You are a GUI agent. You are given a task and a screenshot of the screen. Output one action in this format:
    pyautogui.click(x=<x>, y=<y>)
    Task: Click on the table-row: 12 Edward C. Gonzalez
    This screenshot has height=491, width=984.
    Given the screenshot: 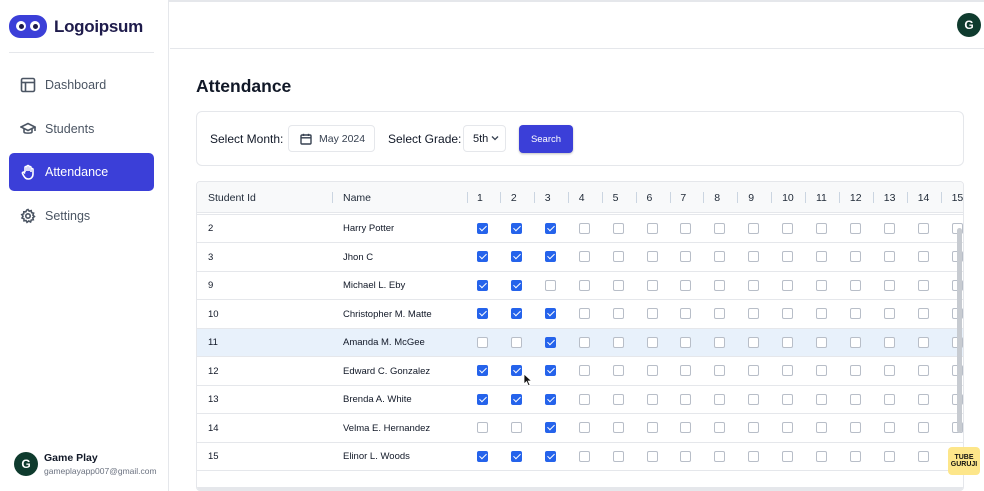 What is the action you would take?
    pyautogui.click(x=580, y=371)
    